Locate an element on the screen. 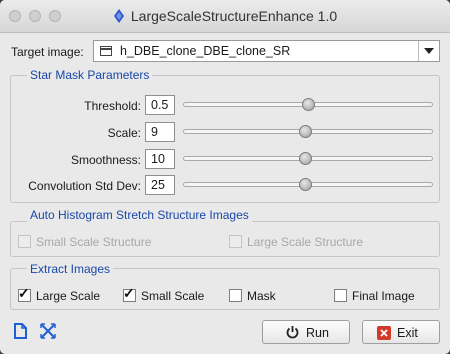  dropdown-arrow-icon is located at coordinates (428, 51).